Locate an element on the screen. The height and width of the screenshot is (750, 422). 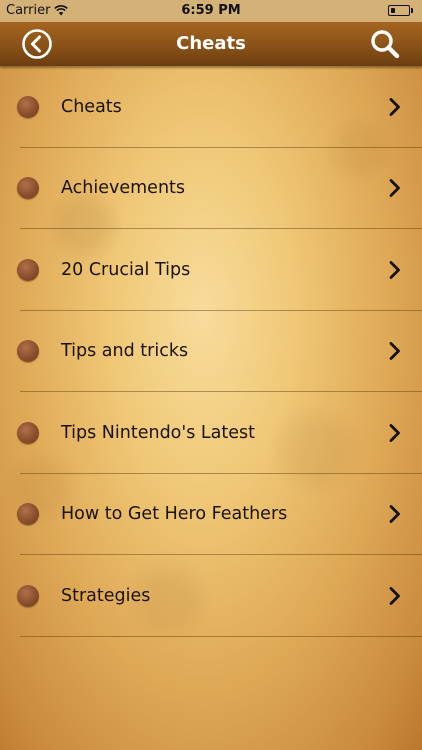
list-item: Tips and tricks is located at coordinates (211, 351).